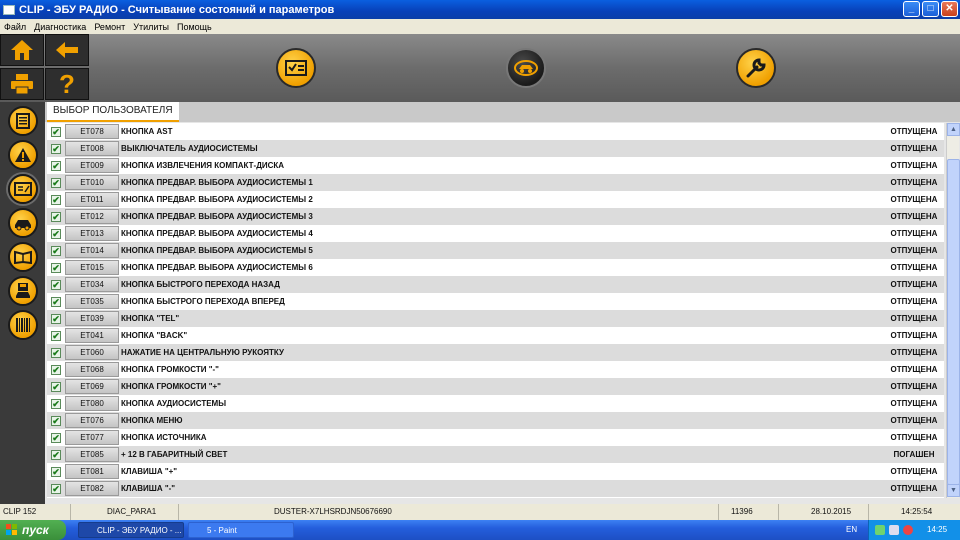 This screenshot has width=960, height=540. I want to click on minimize-button: _, so click(911, 9).